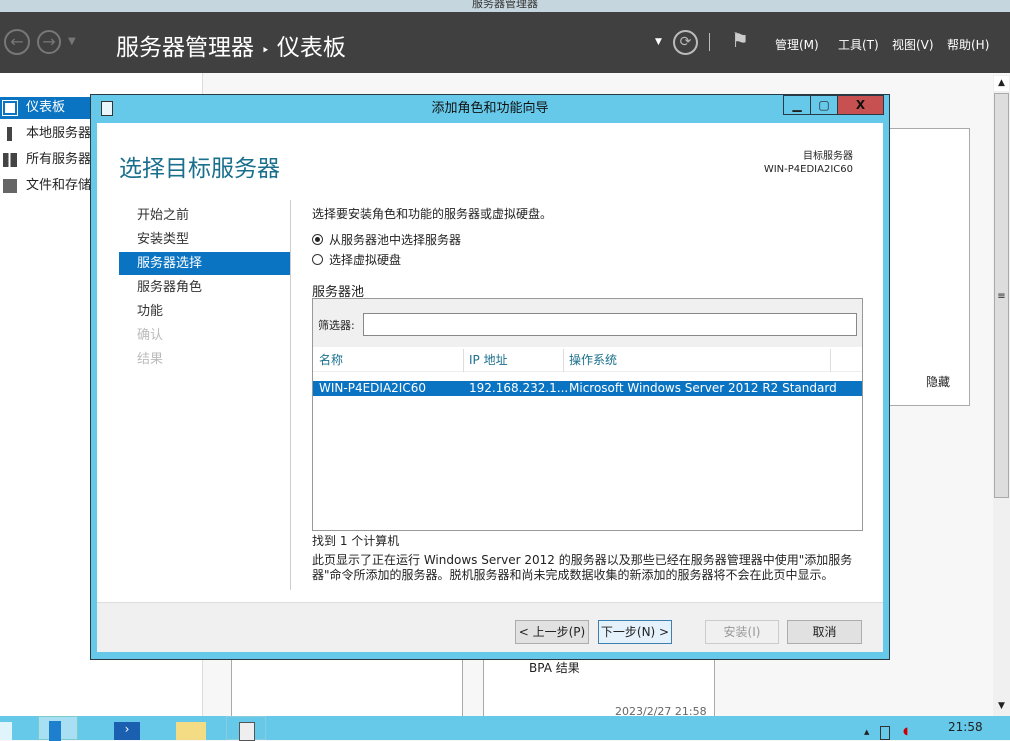  I want to click on scroll-up-icon: ▲, so click(1001, 83).